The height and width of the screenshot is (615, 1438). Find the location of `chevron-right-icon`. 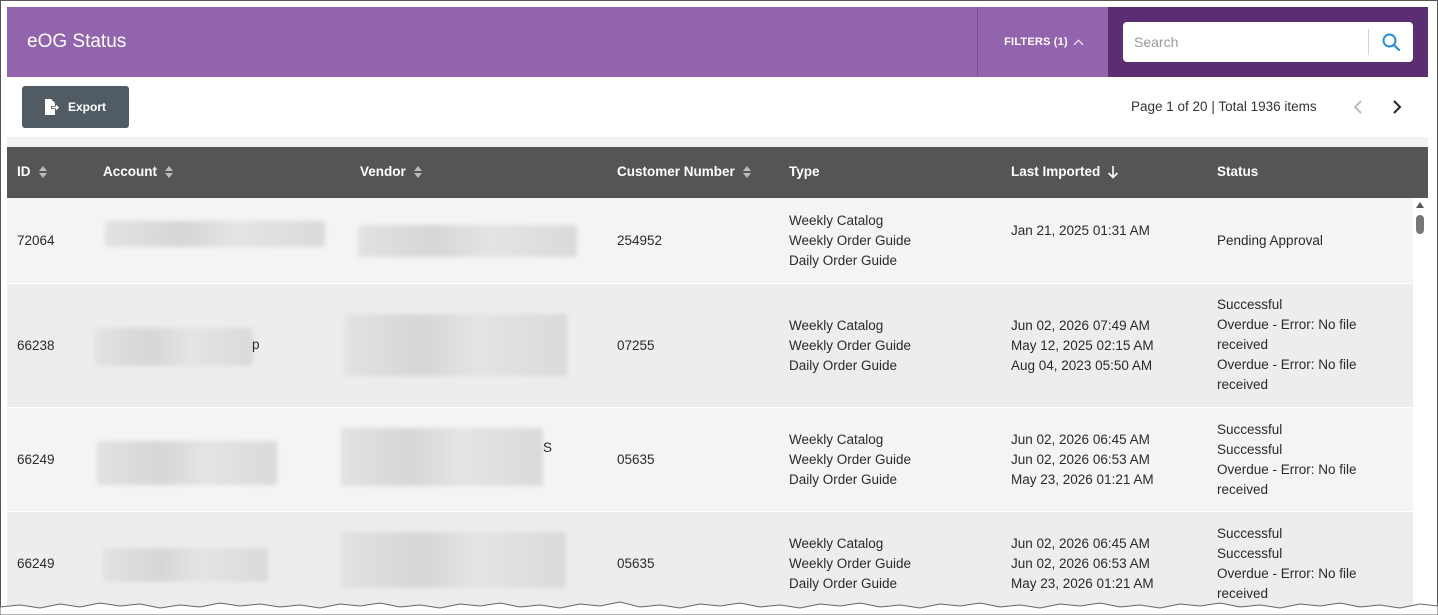

chevron-right-icon is located at coordinates (1397, 107).